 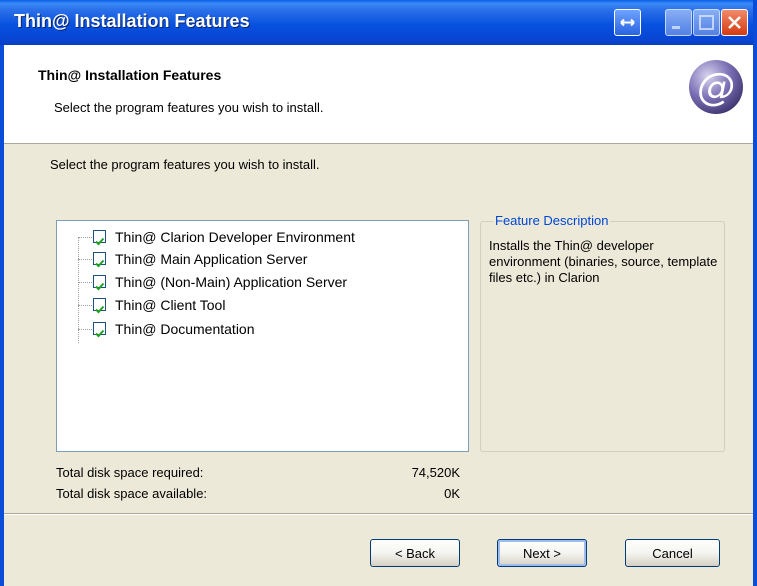 What do you see at coordinates (130, 472) in the screenshot?
I see `disk-space-required-label: Total disk space required:` at bounding box center [130, 472].